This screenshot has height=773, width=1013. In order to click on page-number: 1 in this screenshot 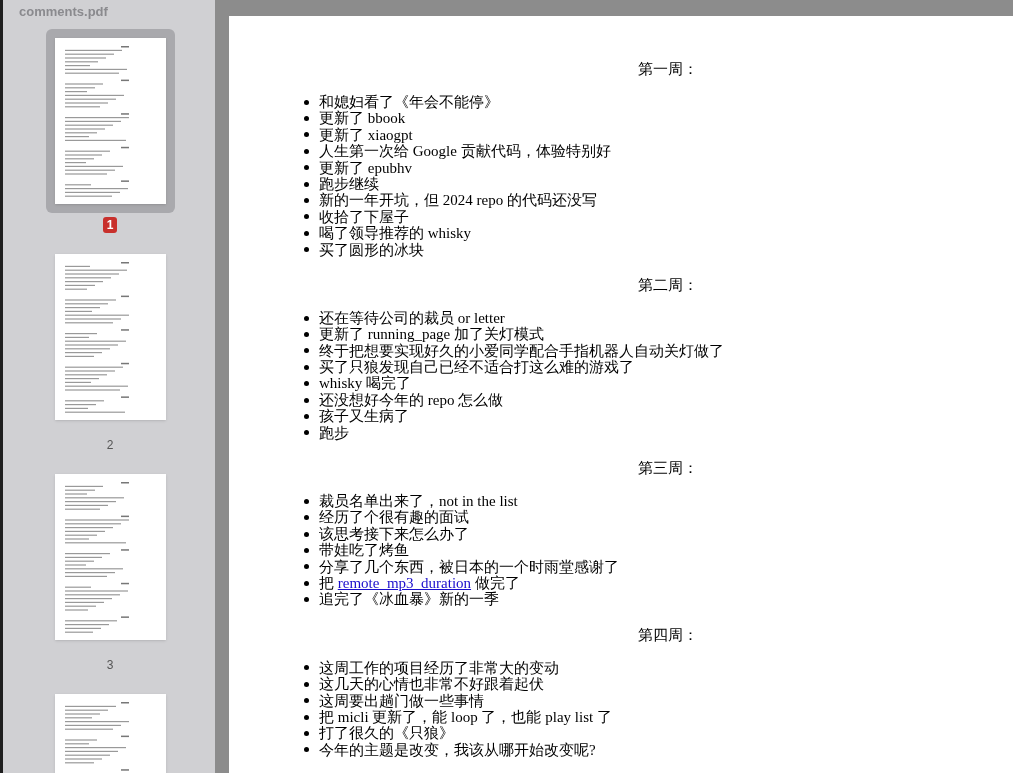, I will do `click(110, 225)`.